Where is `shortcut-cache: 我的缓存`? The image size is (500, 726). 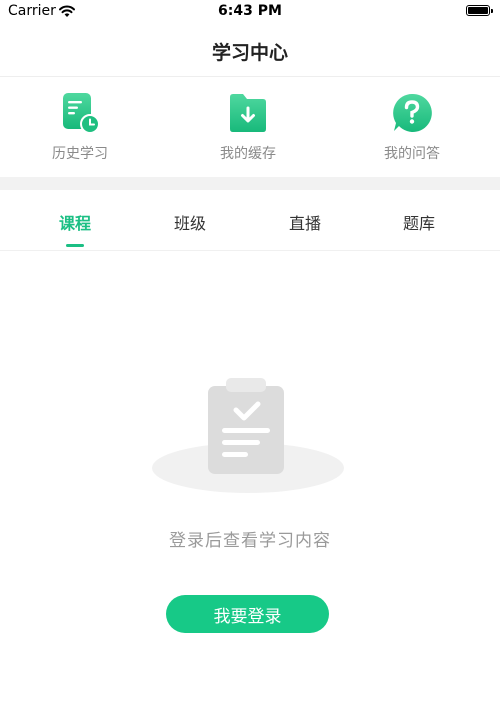
shortcut-cache: 我的缓存 is located at coordinates (248, 127).